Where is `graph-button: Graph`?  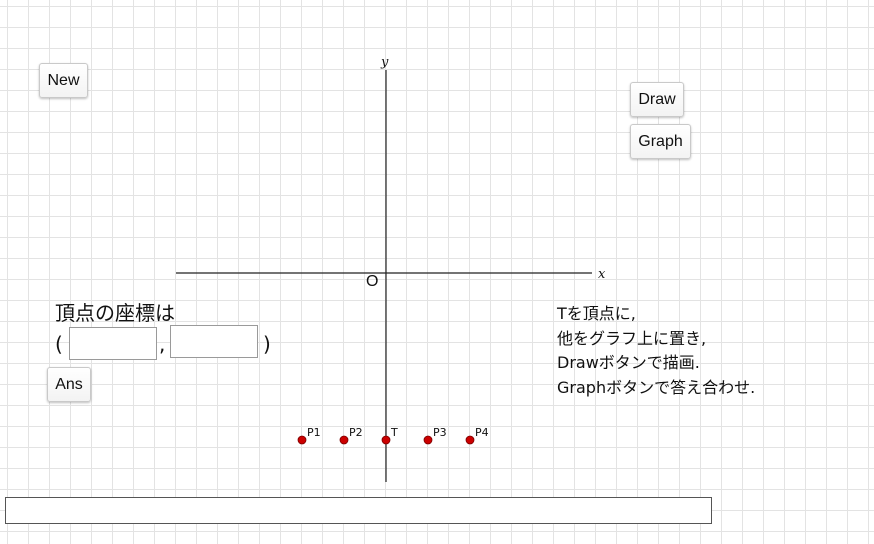 graph-button: Graph is located at coordinates (660, 141).